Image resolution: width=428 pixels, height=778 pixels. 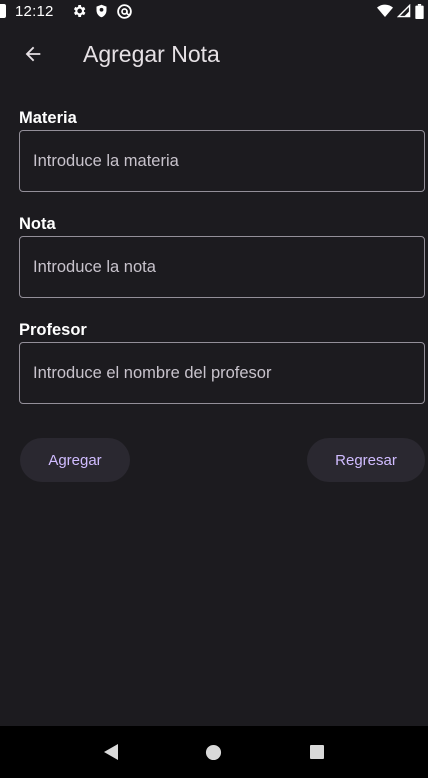 I want to click on gear-icon, so click(x=79, y=11).